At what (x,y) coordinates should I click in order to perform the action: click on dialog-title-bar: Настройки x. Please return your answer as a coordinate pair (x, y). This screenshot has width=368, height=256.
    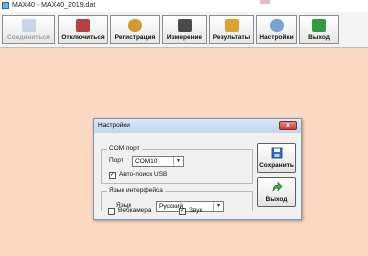
    Looking at the image, I should click on (197, 126).